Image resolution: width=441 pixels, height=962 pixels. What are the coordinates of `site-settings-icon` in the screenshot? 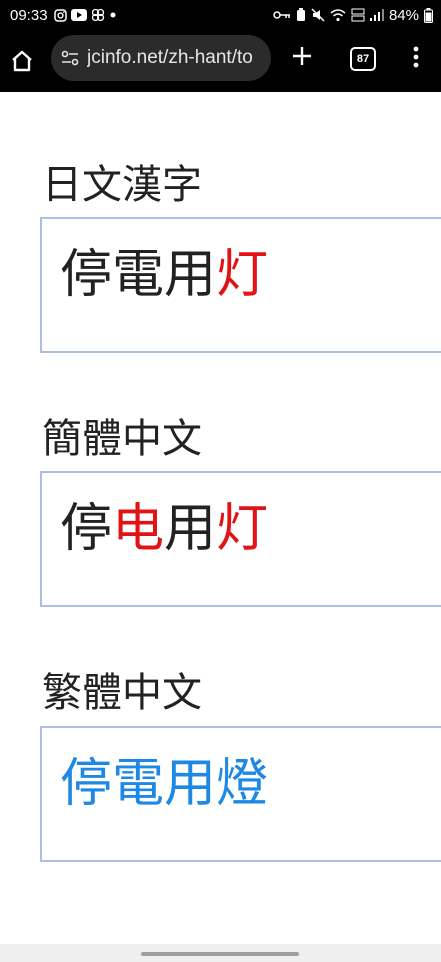 It's located at (70, 58).